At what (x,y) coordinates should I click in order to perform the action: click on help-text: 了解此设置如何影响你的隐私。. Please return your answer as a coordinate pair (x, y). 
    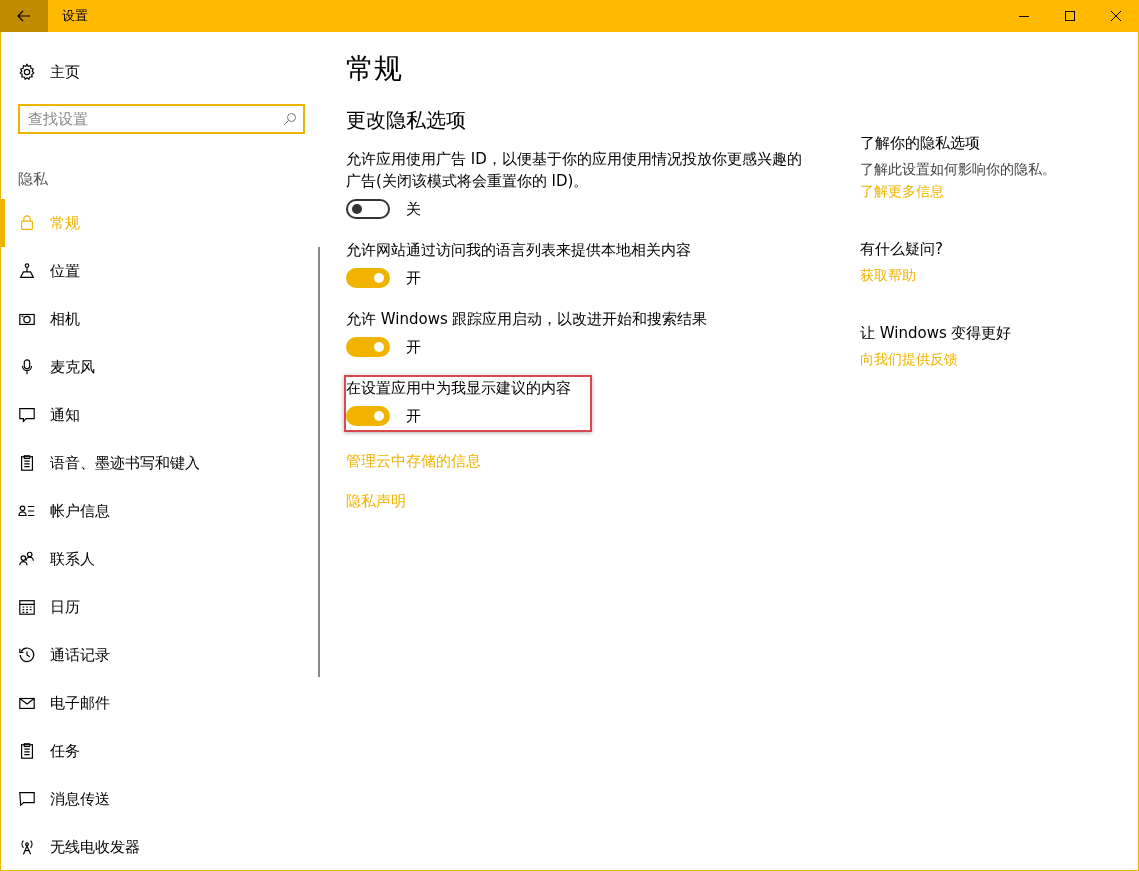
    Looking at the image, I should click on (958, 169).